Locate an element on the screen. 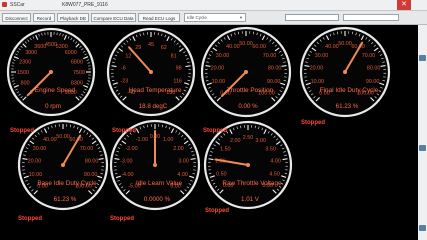 The width and height of the screenshot is (427, 240). tick-label: 62 is located at coordinates (164, 48).